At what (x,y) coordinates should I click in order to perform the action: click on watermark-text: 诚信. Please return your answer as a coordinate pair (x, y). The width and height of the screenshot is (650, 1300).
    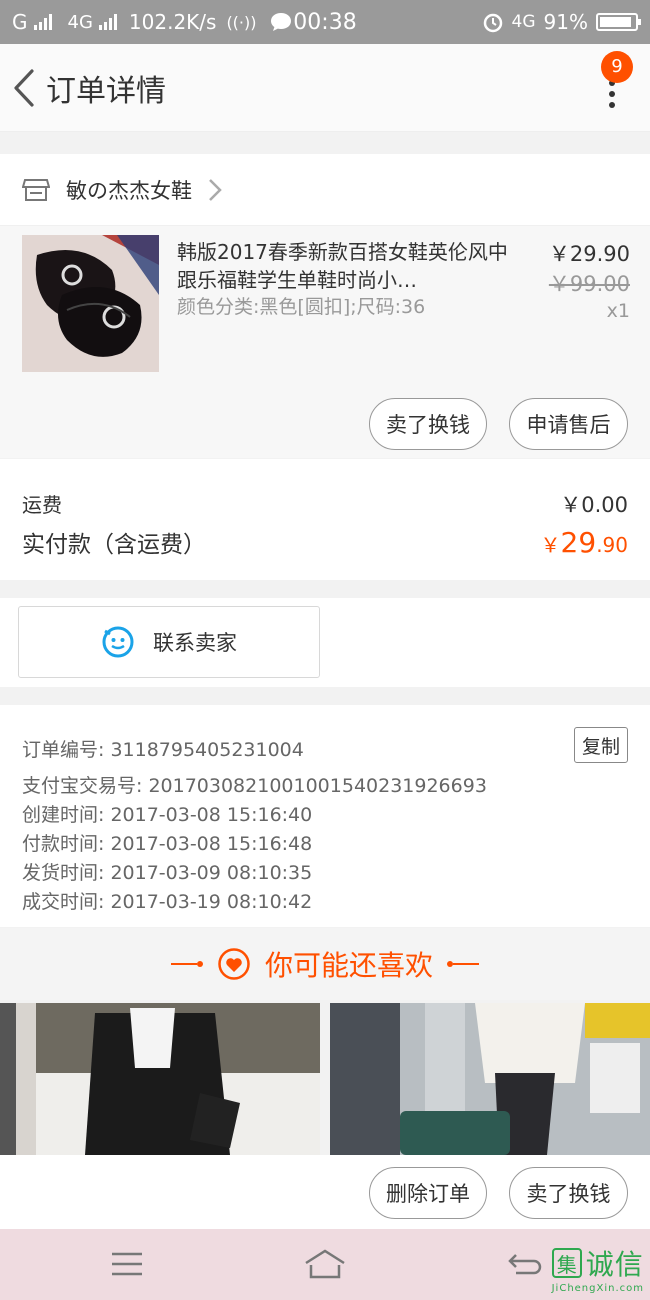
    Looking at the image, I should click on (614, 1264).